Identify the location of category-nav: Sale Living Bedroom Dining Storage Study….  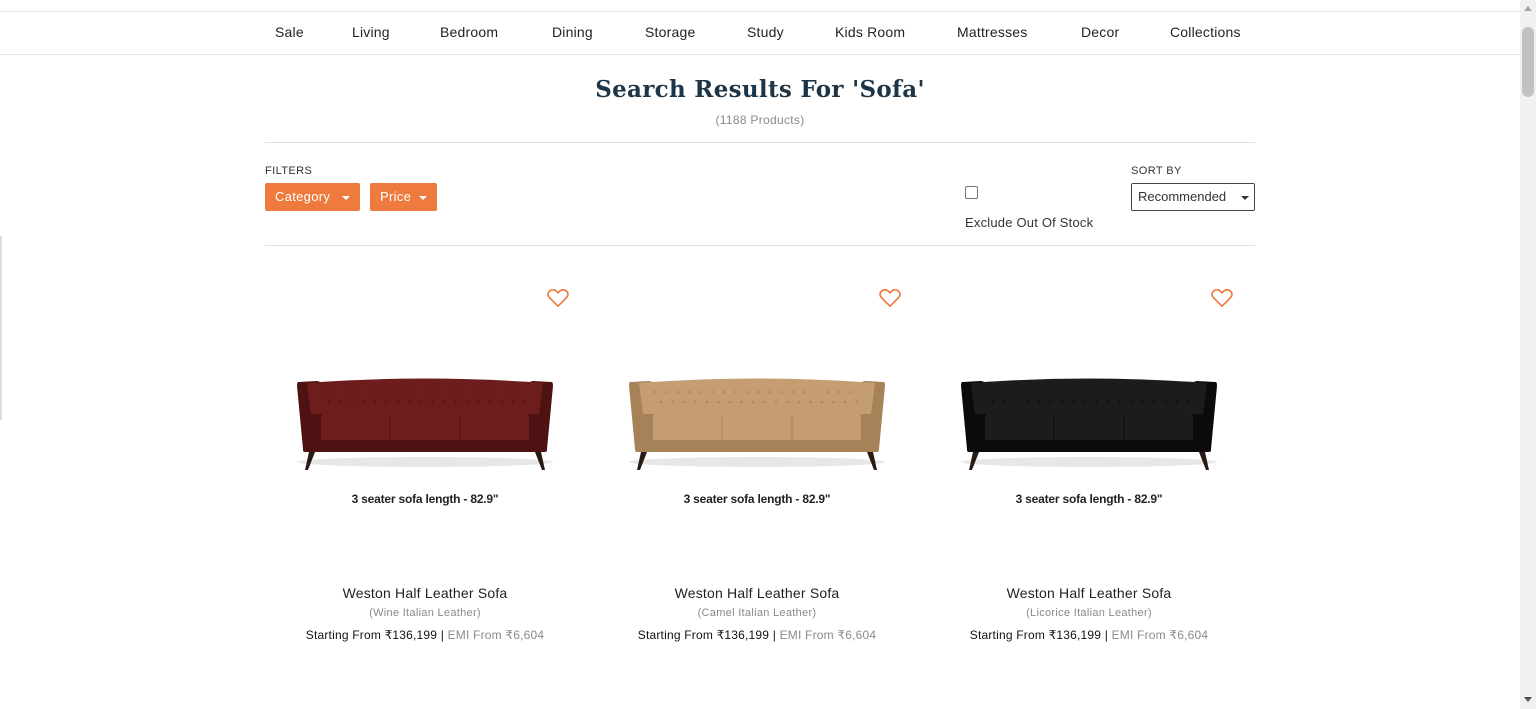
(760, 33).